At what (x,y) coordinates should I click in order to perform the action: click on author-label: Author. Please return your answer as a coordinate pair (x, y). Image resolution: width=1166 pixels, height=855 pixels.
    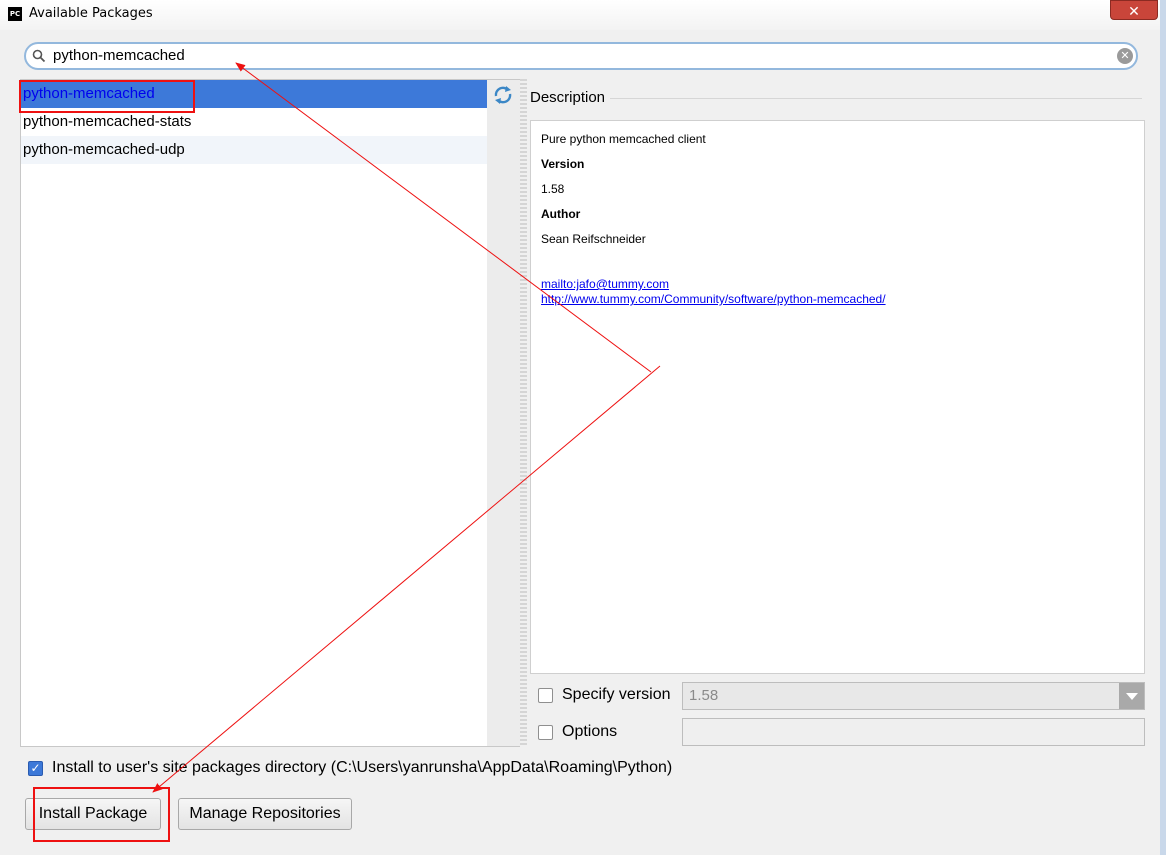
    Looking at the image, I should click on (561, 214).